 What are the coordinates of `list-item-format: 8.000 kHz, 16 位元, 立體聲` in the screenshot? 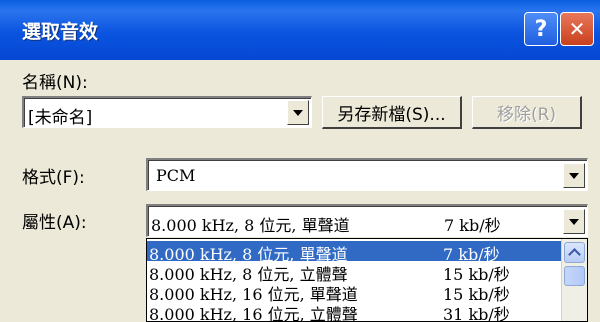 It's located at (253, 313).